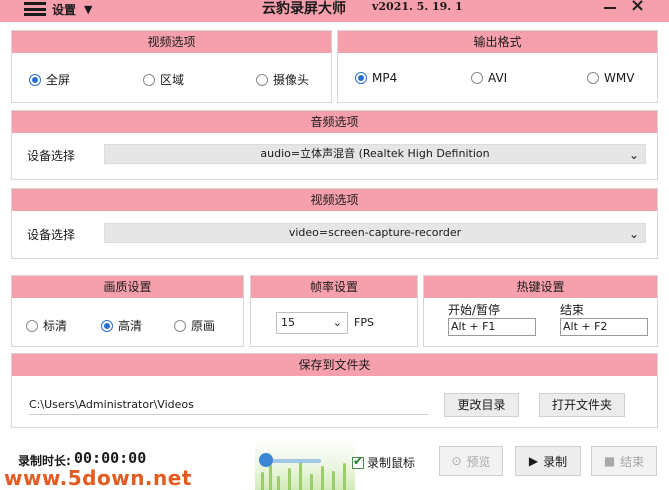  I want to click on video-device-title: 视频选项, so click(334, 200).